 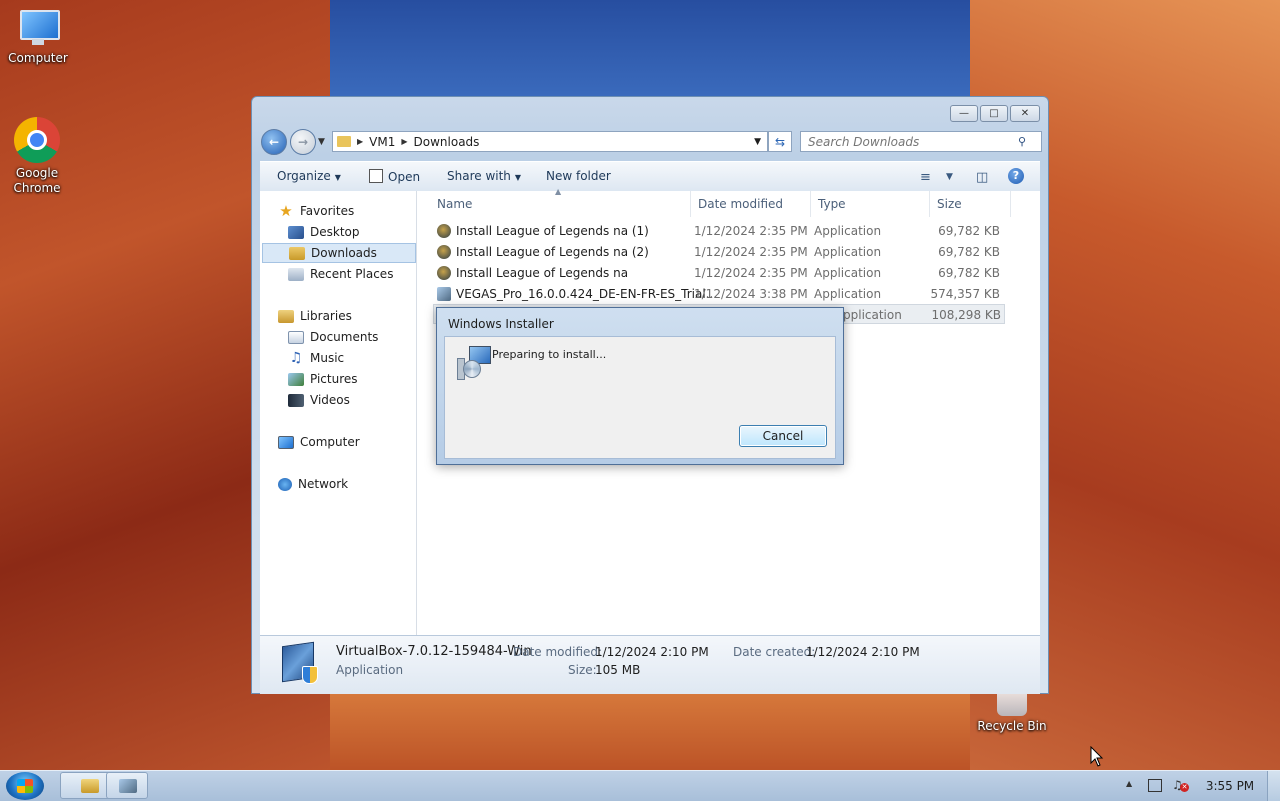 What do you see at coordinates (296, 337) in the screenshot?
I see `documents-icon` at bounding box center [296, 337].